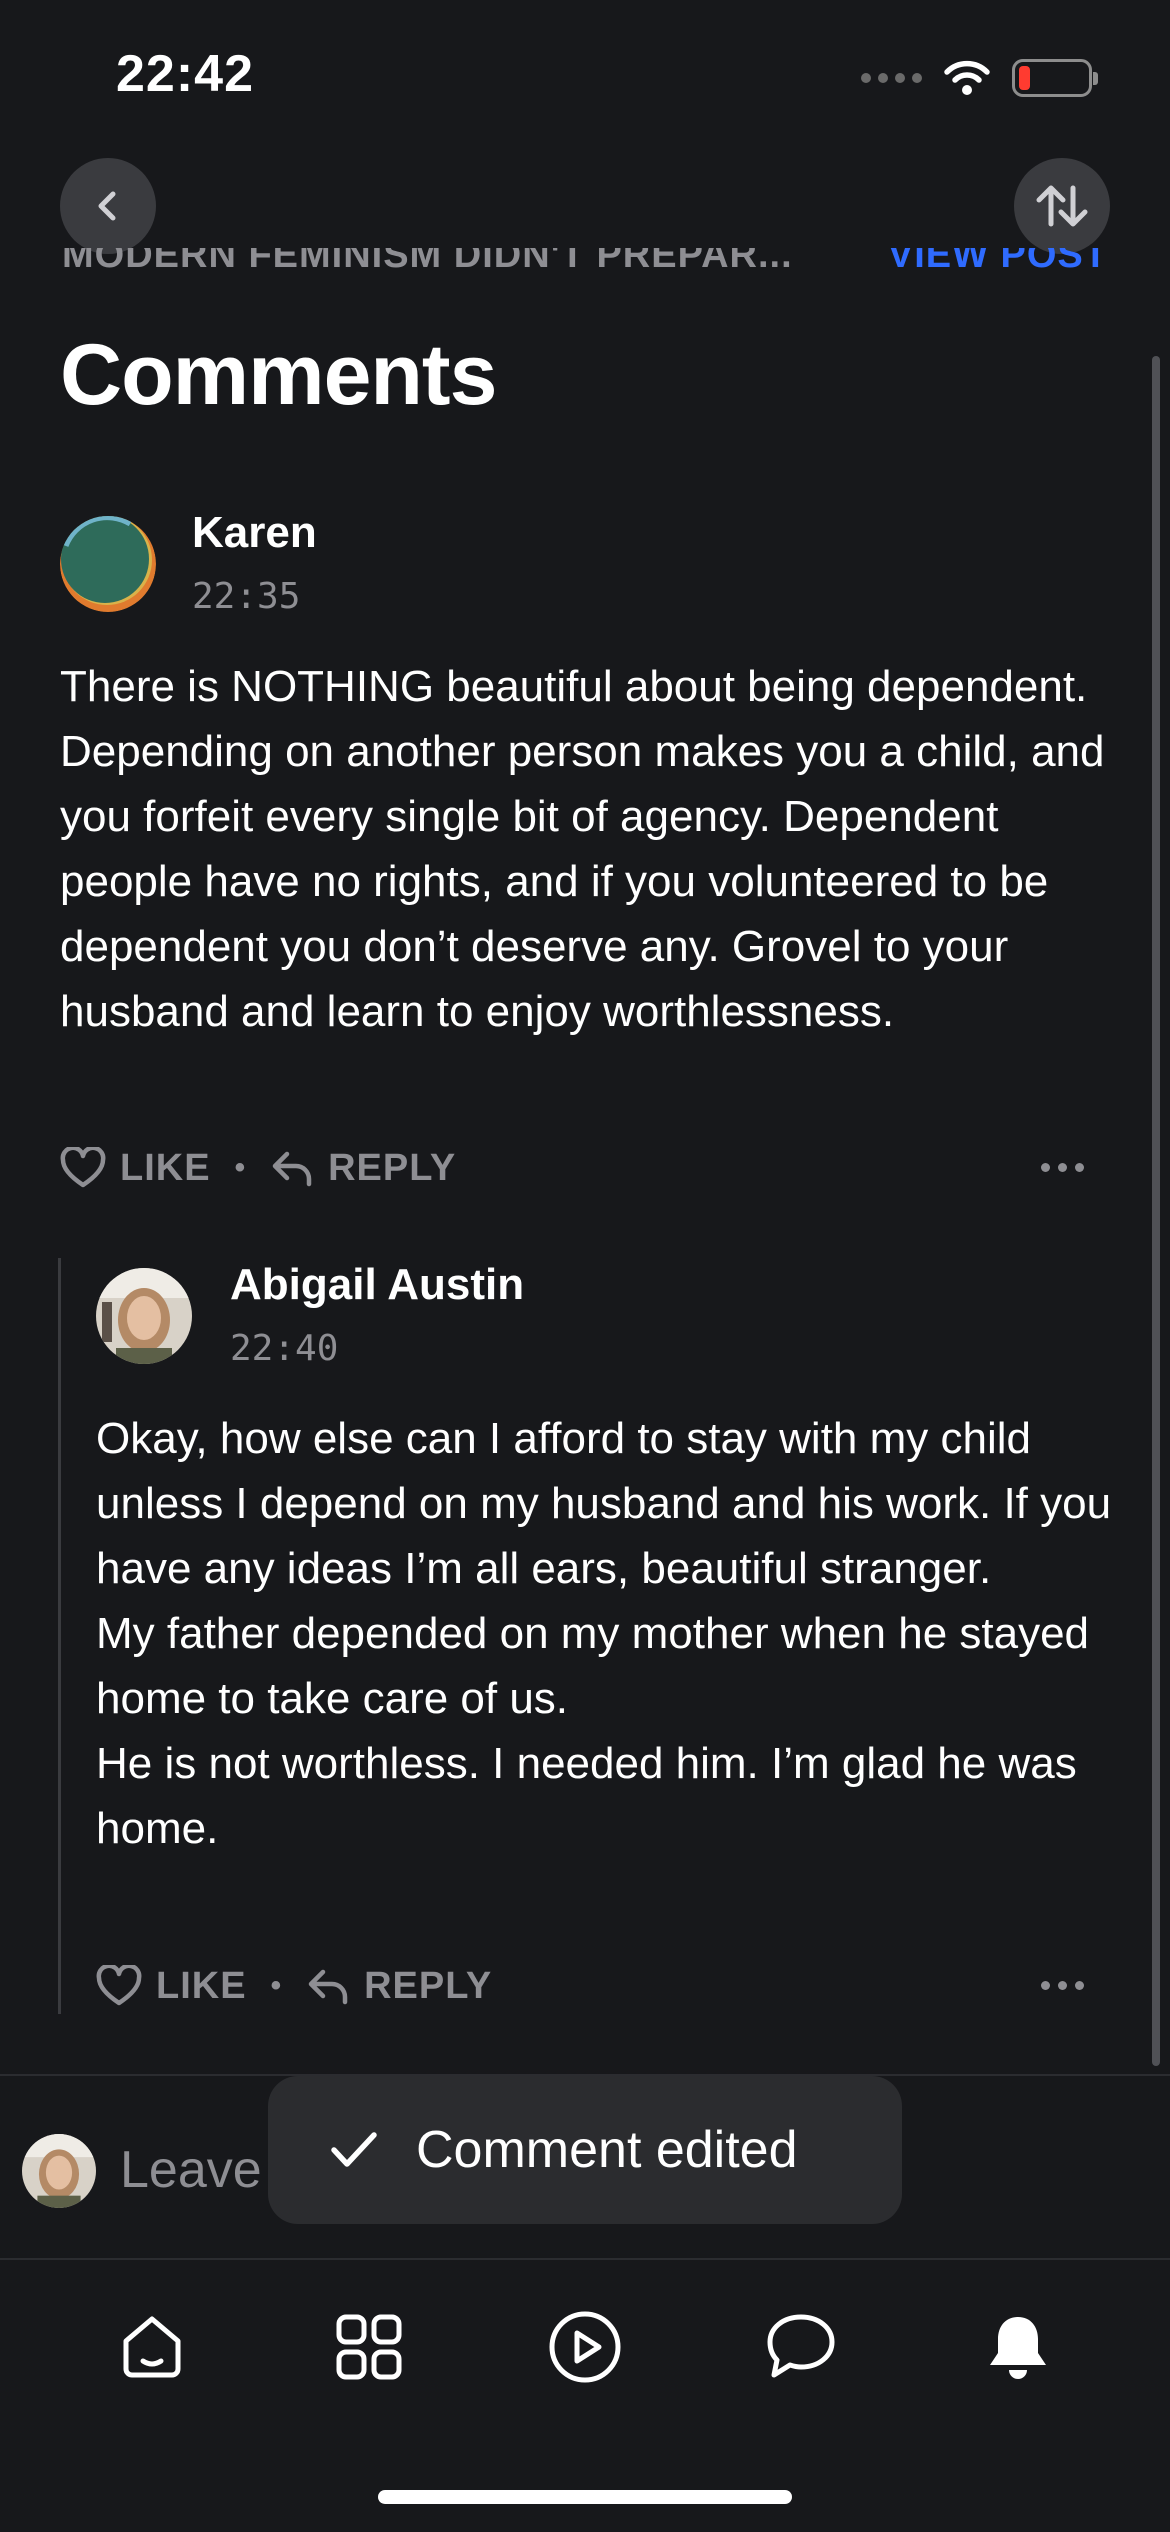  What do you see at coordinates (354, 2149) in the screenshot?
I see `checkmark-icon` at bounding box center [354, 2149].